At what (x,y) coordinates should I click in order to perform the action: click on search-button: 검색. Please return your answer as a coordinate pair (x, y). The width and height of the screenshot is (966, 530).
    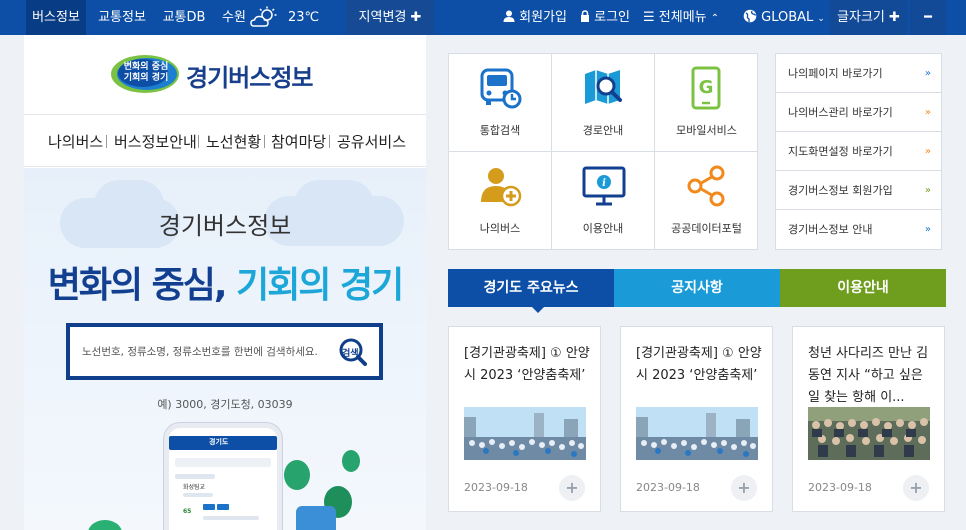
    Looking at the image, I should click on (353, 352).